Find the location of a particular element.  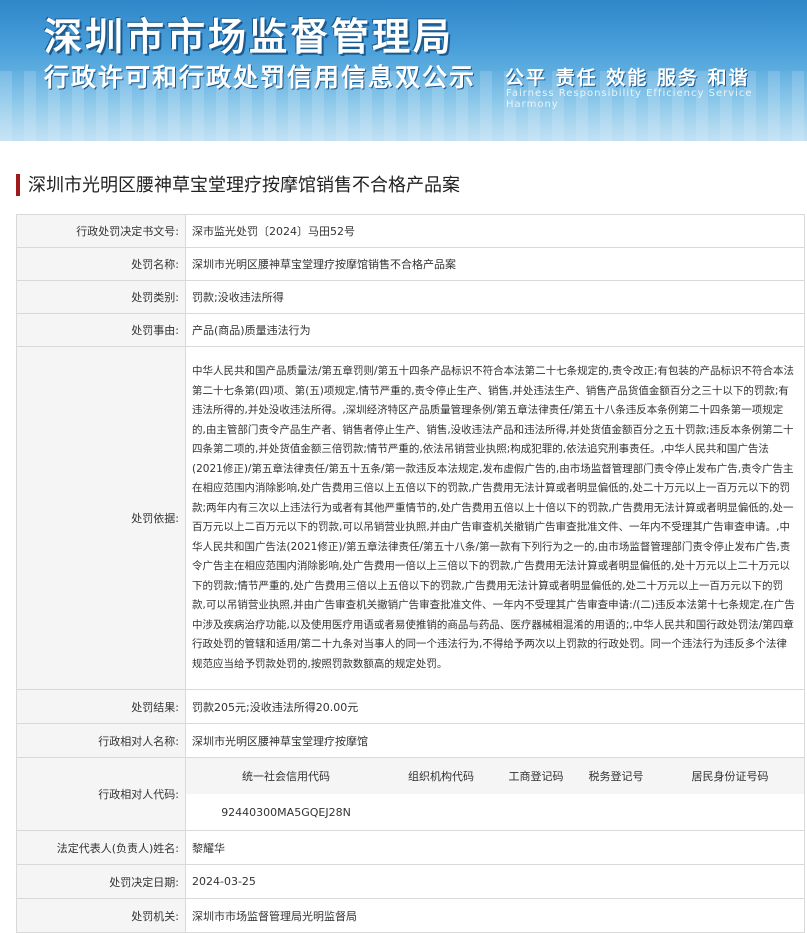

value-credit-code: 92440300MA5GQEJ28N is located at coordinates (286, 812).